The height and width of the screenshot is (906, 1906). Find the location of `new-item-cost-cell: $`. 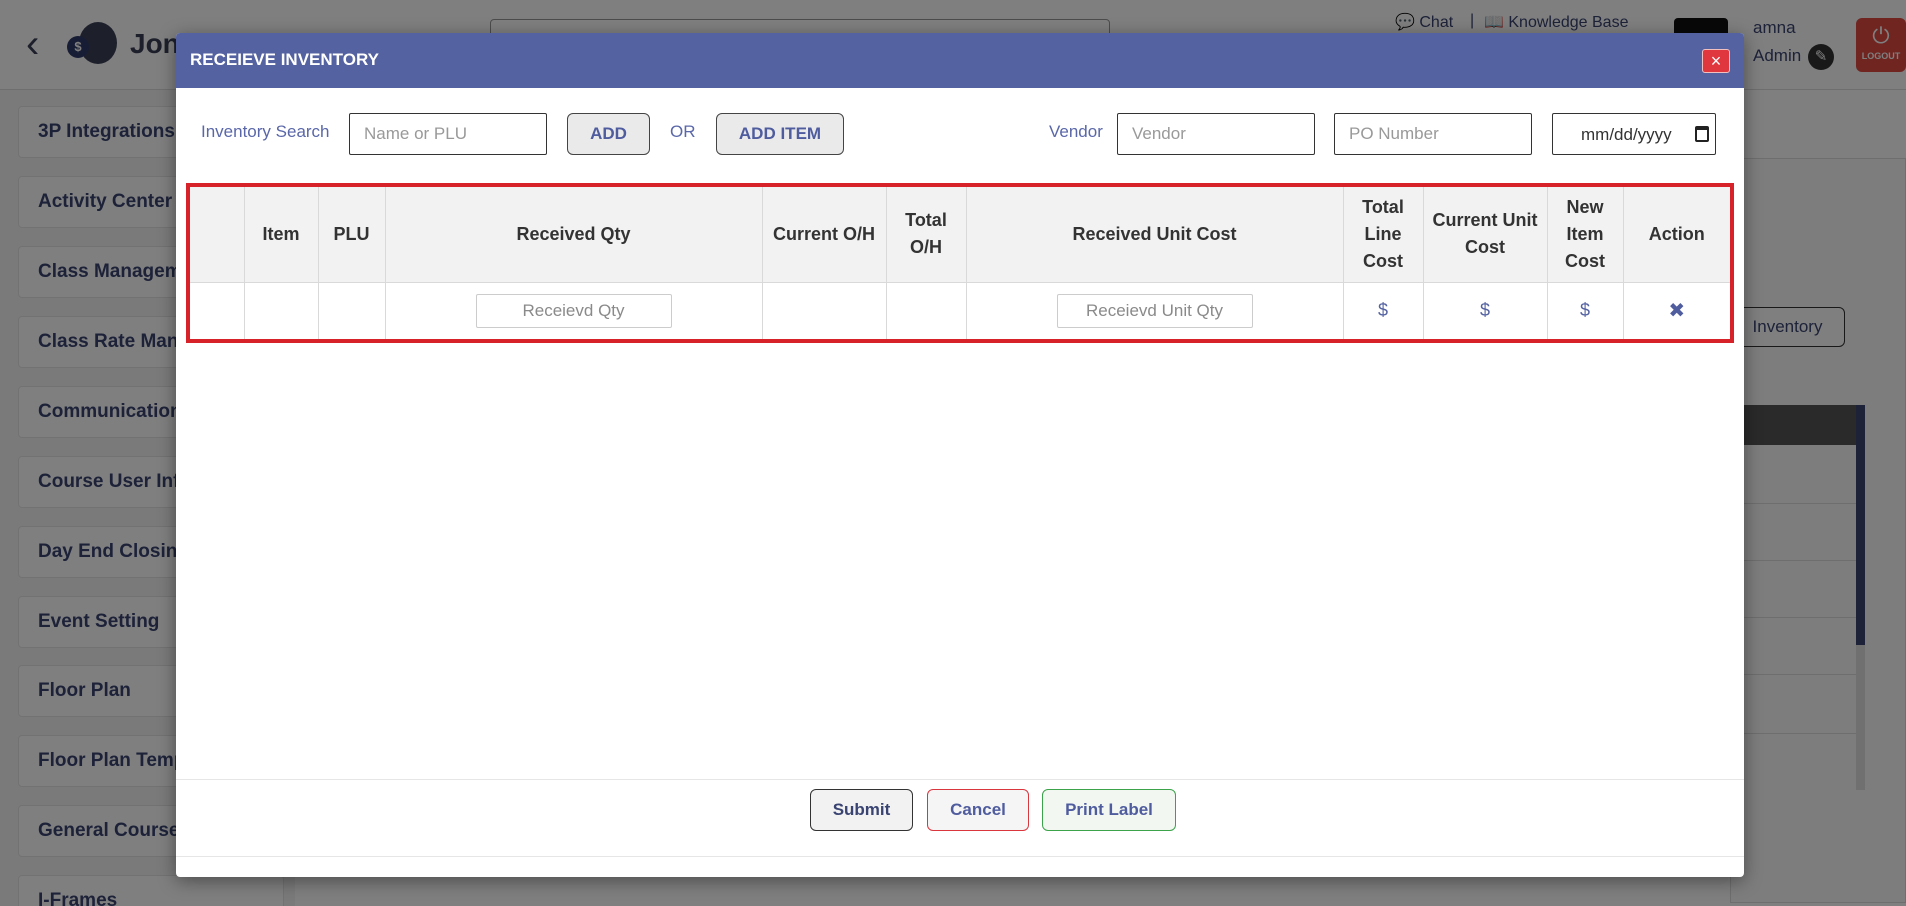

new-item-cost-cell: $ is located at coordinates (1585, 310).